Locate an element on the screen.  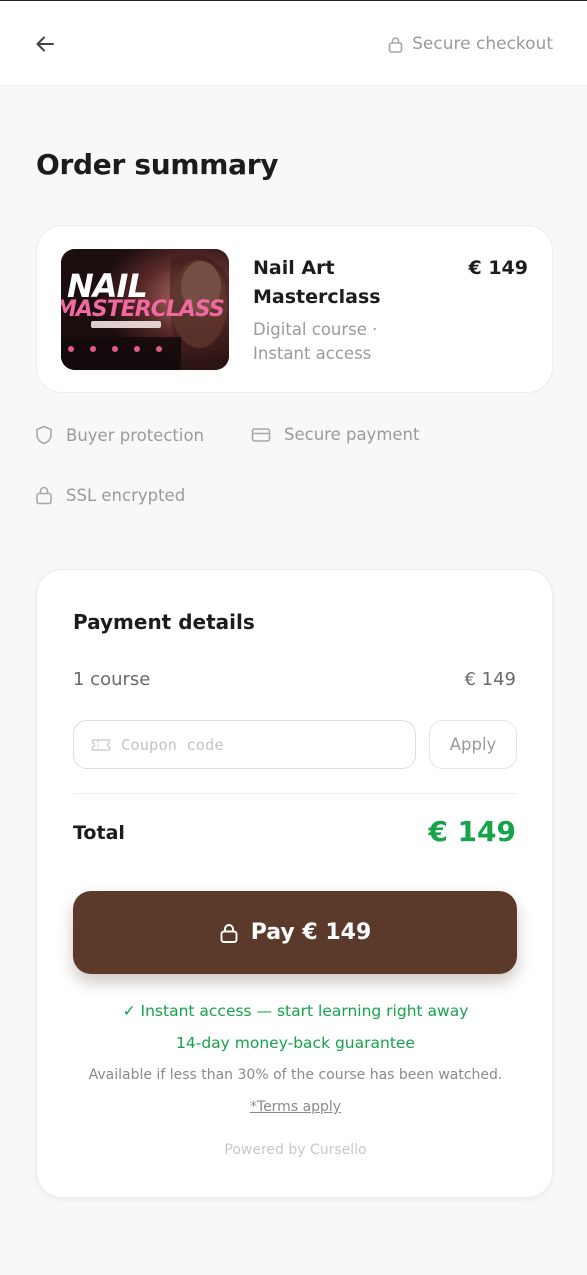
ticket-icon is located at coordinates (101, 744).